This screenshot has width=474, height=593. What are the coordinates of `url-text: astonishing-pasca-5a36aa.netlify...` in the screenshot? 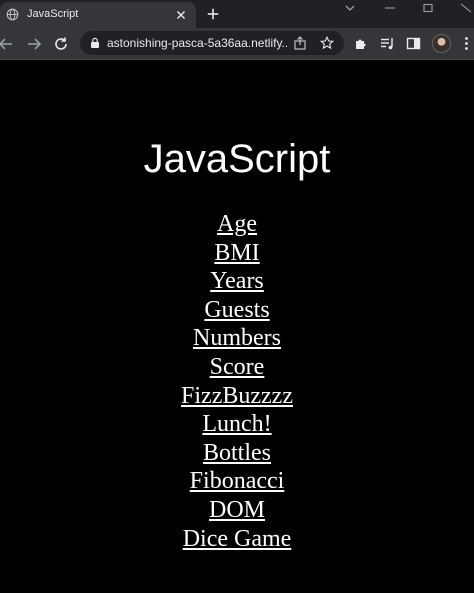 It's located at (197, 43).